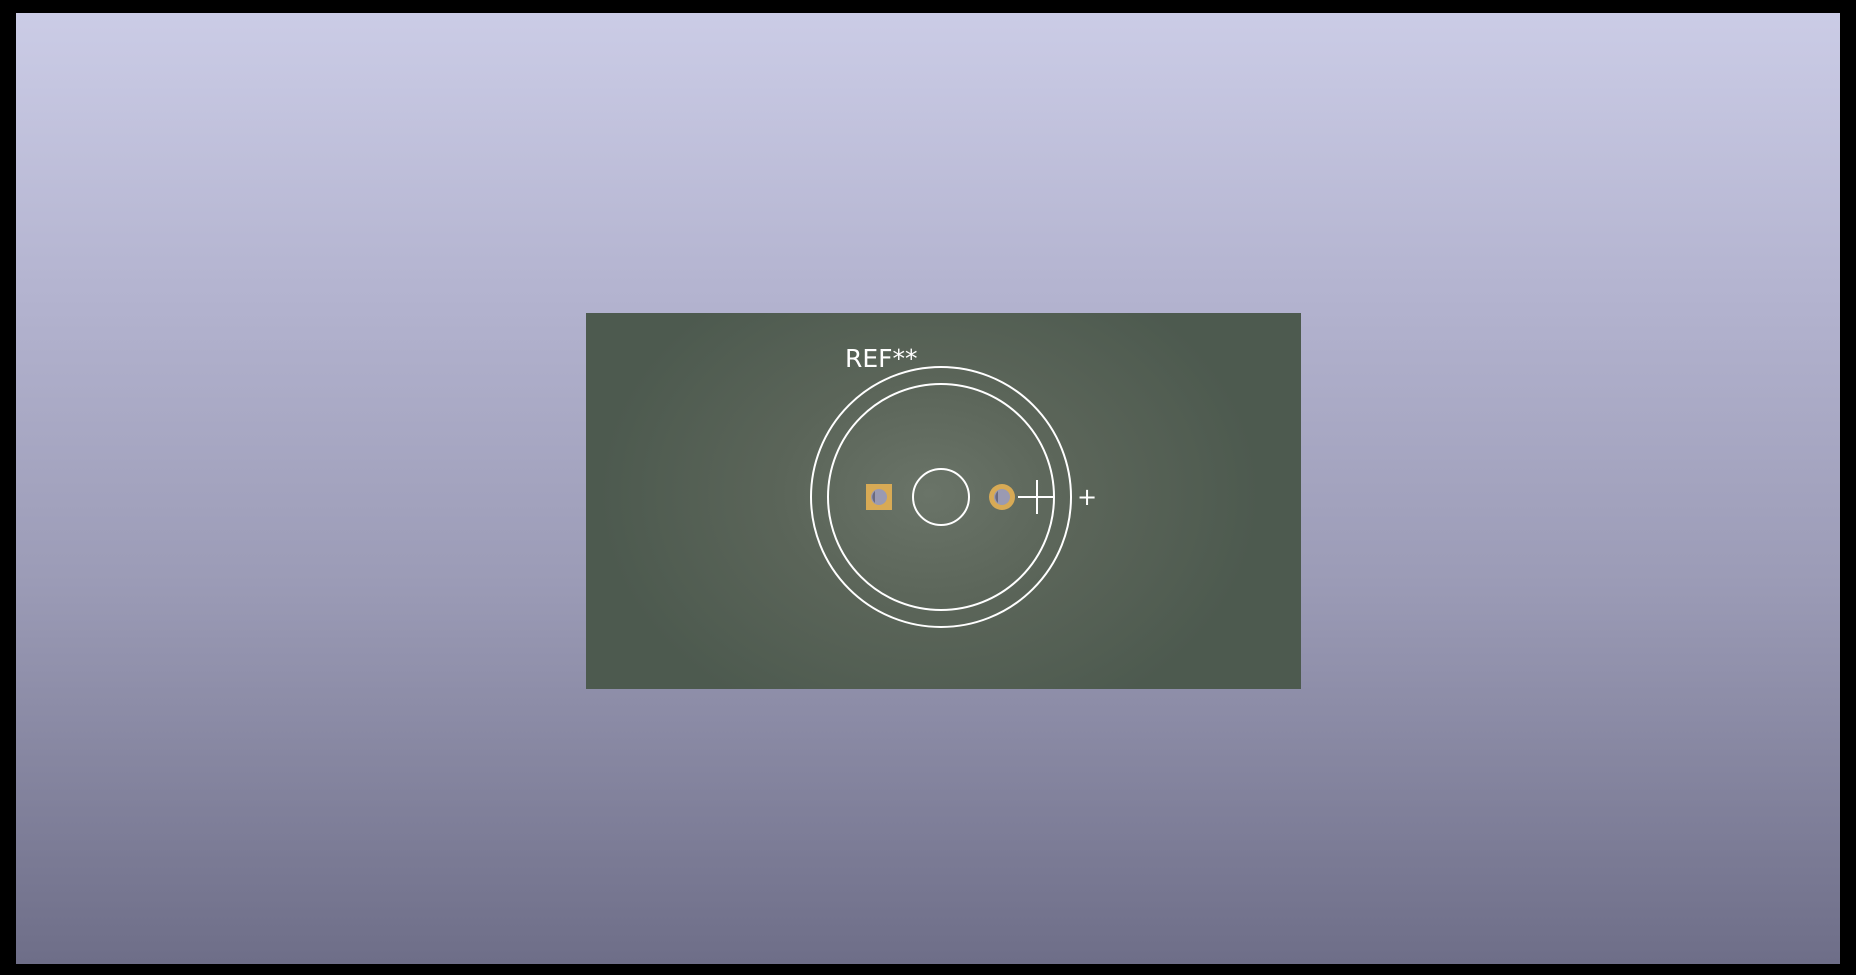 This screenshot has height=975, width=1856. I want to click on center-circle, so click(941, 497).